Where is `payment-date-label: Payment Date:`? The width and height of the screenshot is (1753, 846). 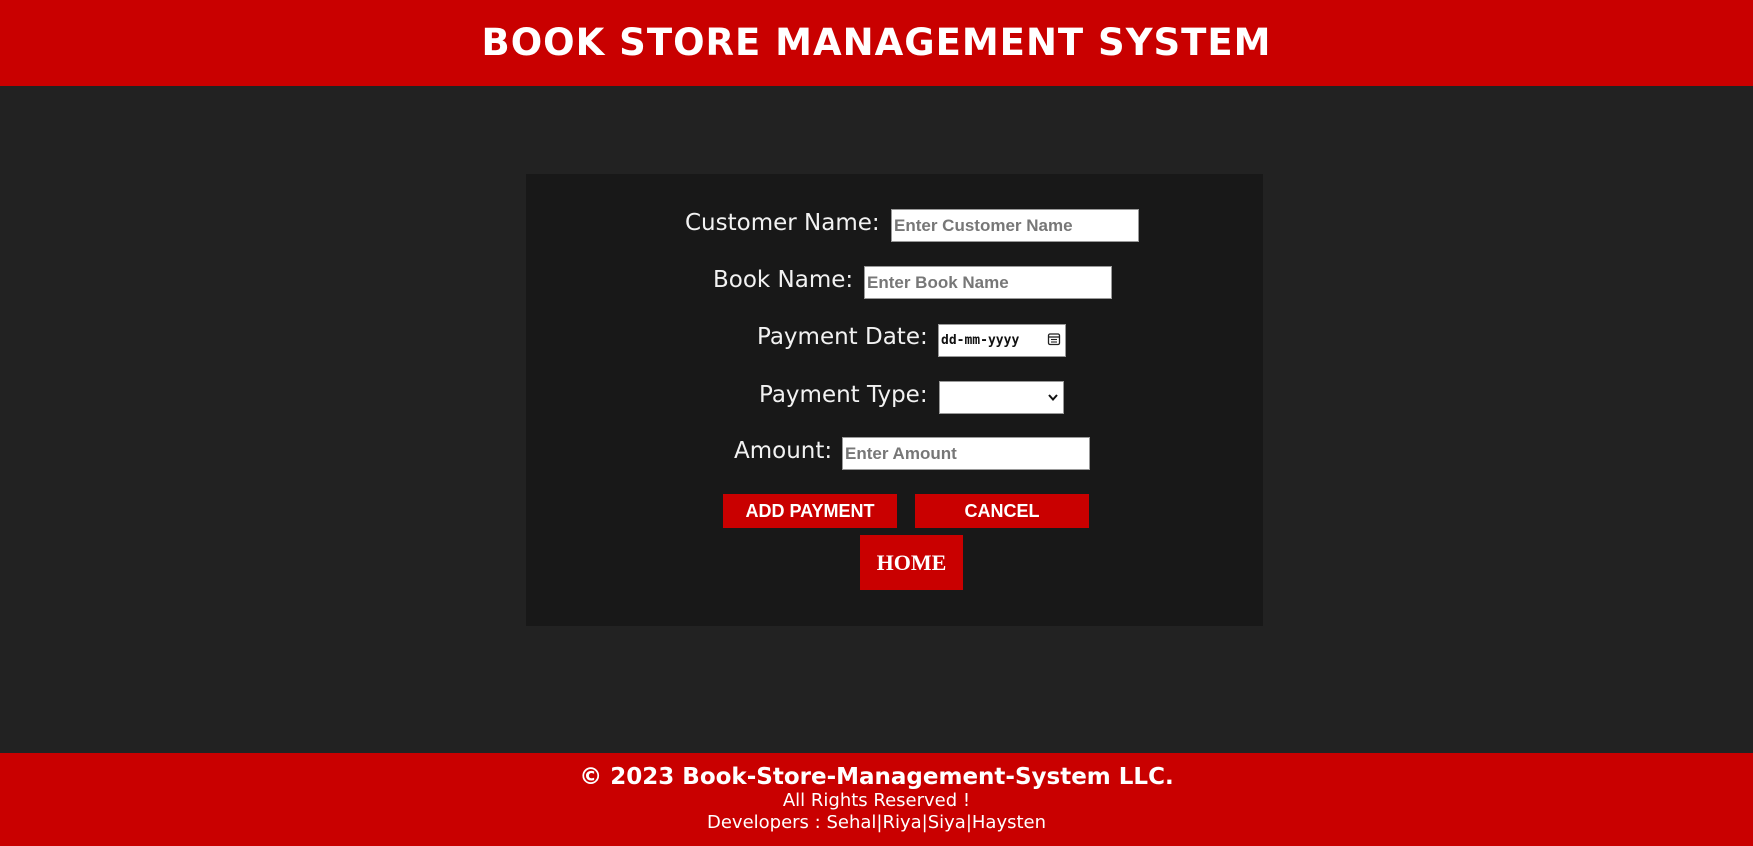 payment-date-label: Payment Date: is located at coordinates (842, 337).